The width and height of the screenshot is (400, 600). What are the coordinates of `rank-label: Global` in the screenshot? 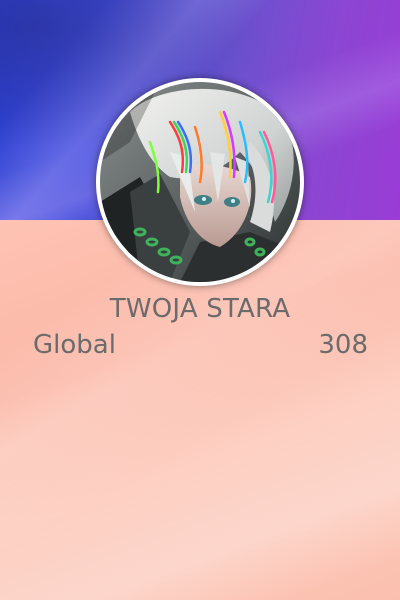 It's located at (74, 345).